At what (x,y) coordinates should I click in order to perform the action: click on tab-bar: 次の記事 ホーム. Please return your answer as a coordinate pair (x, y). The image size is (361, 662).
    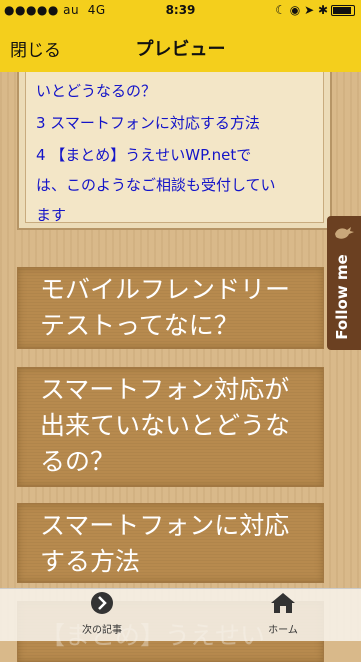
    Looking at the image, I should click on (180, 614).